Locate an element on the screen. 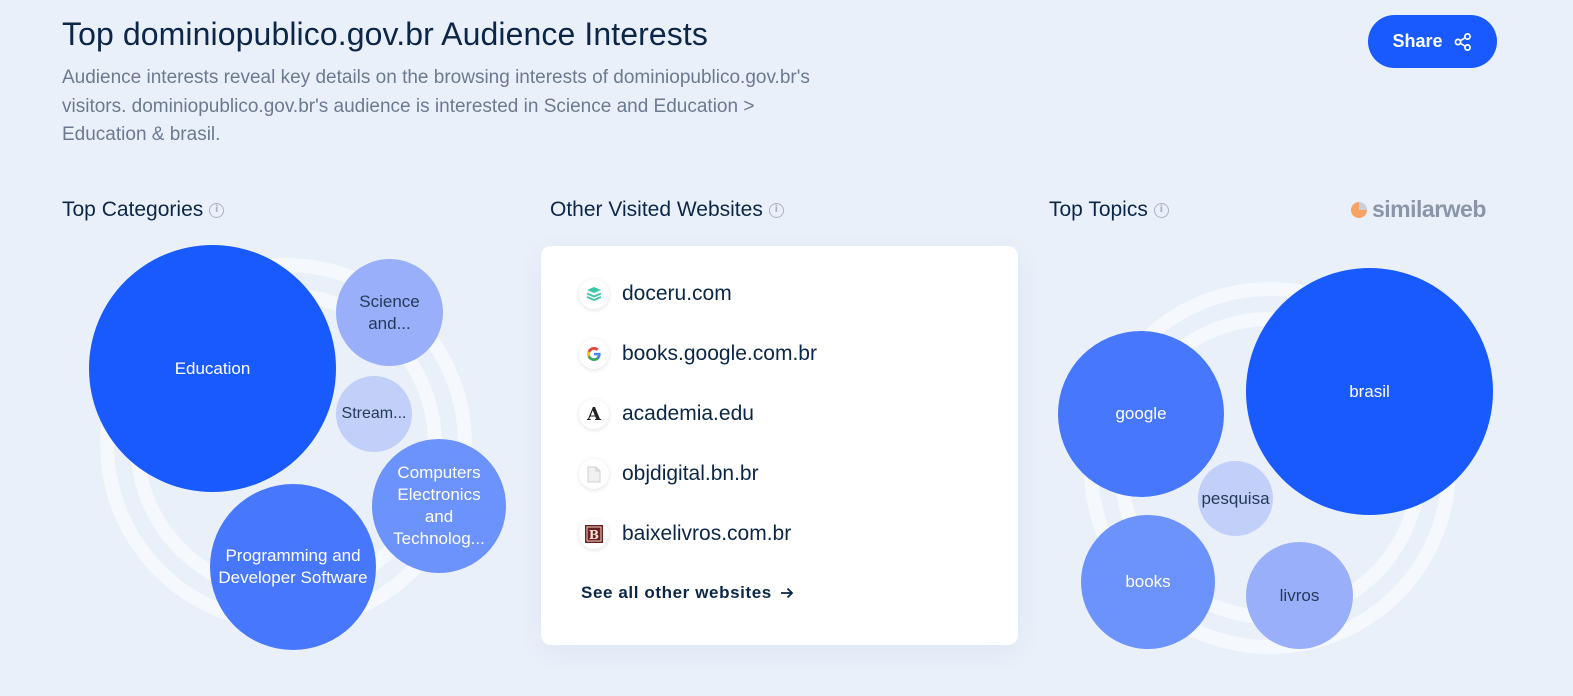 Image resolution: width=1573 pixels, height=696 pixels. academia-favicon: A is located at coordinates (594, 414).